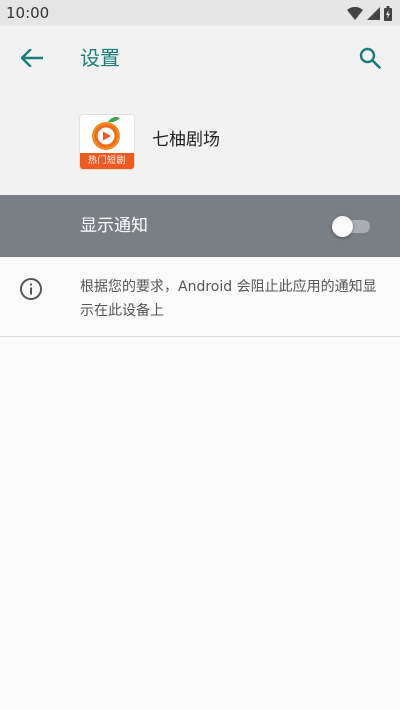  Describe the element at coordinates (186, 140) in the screenshot. I see `app-name: 七柚剧场` at that location.